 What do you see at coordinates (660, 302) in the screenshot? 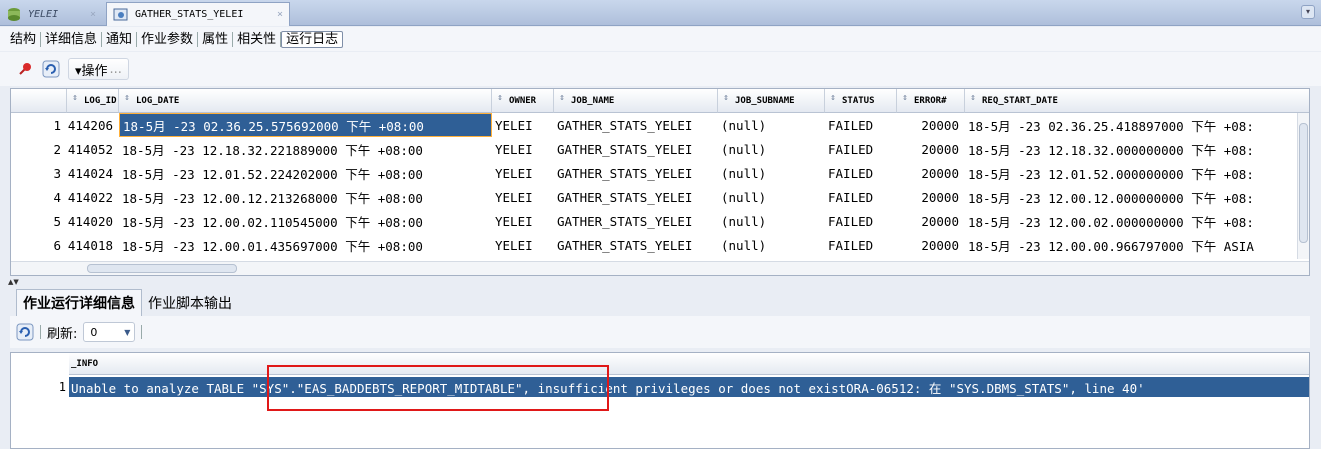
I see `detail-tabs: 作业运行详细信息 作业脚本输出` at bounding box center [660, 302].